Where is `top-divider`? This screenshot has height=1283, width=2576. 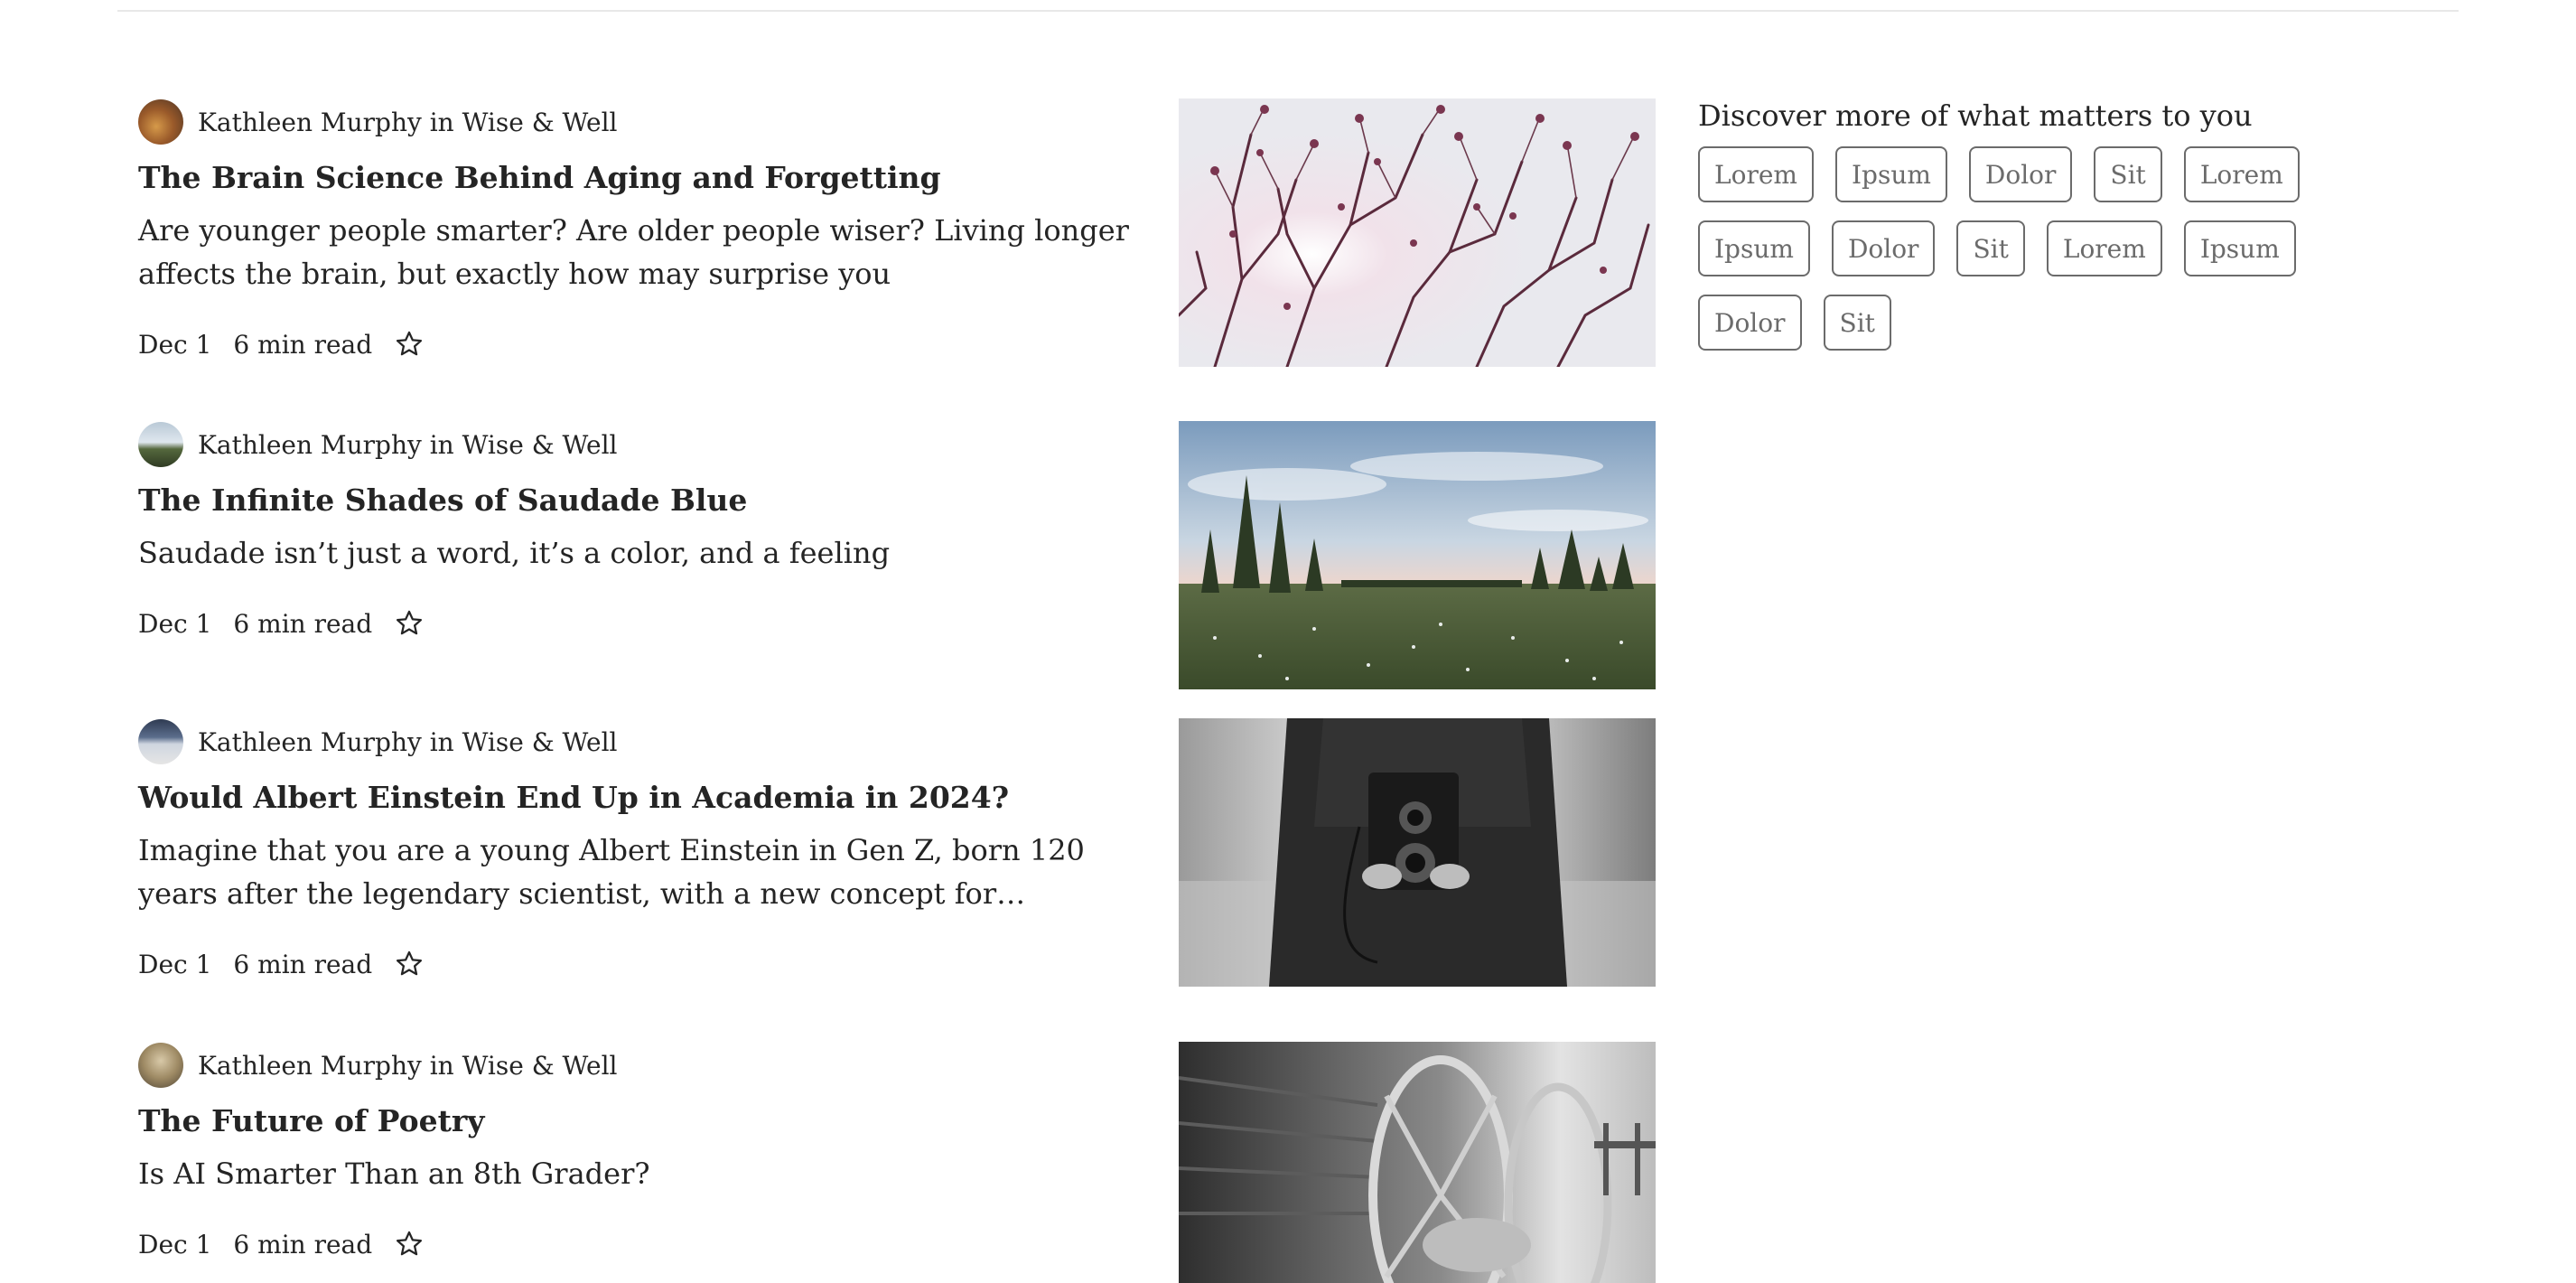
top-divider is located at coordinates (1288, 11).